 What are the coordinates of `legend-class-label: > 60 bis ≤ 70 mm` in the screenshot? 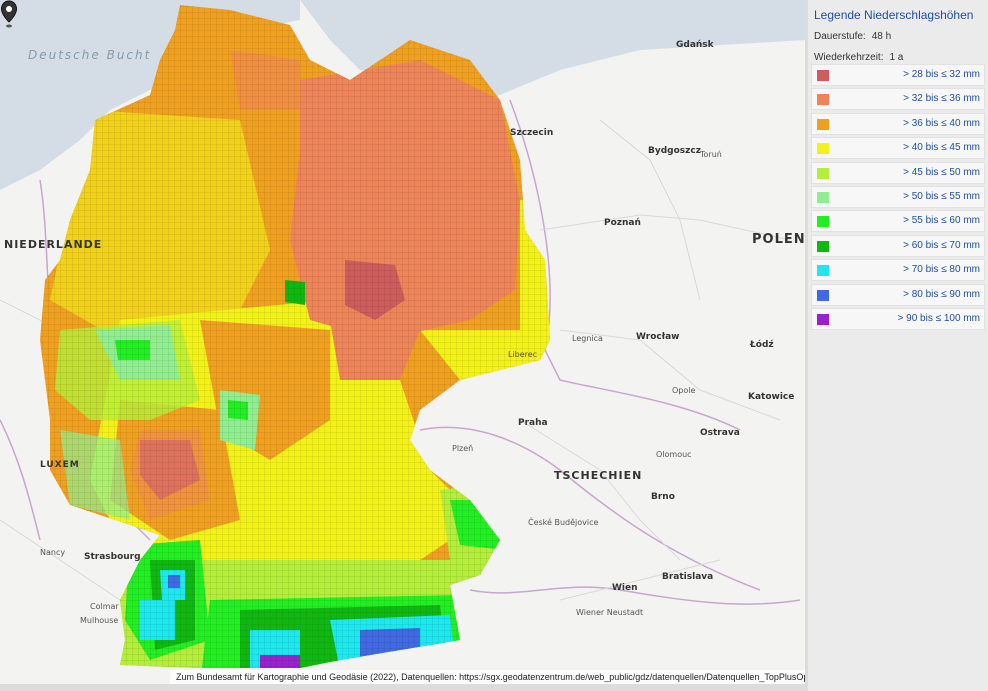 It's located at (941, 245).